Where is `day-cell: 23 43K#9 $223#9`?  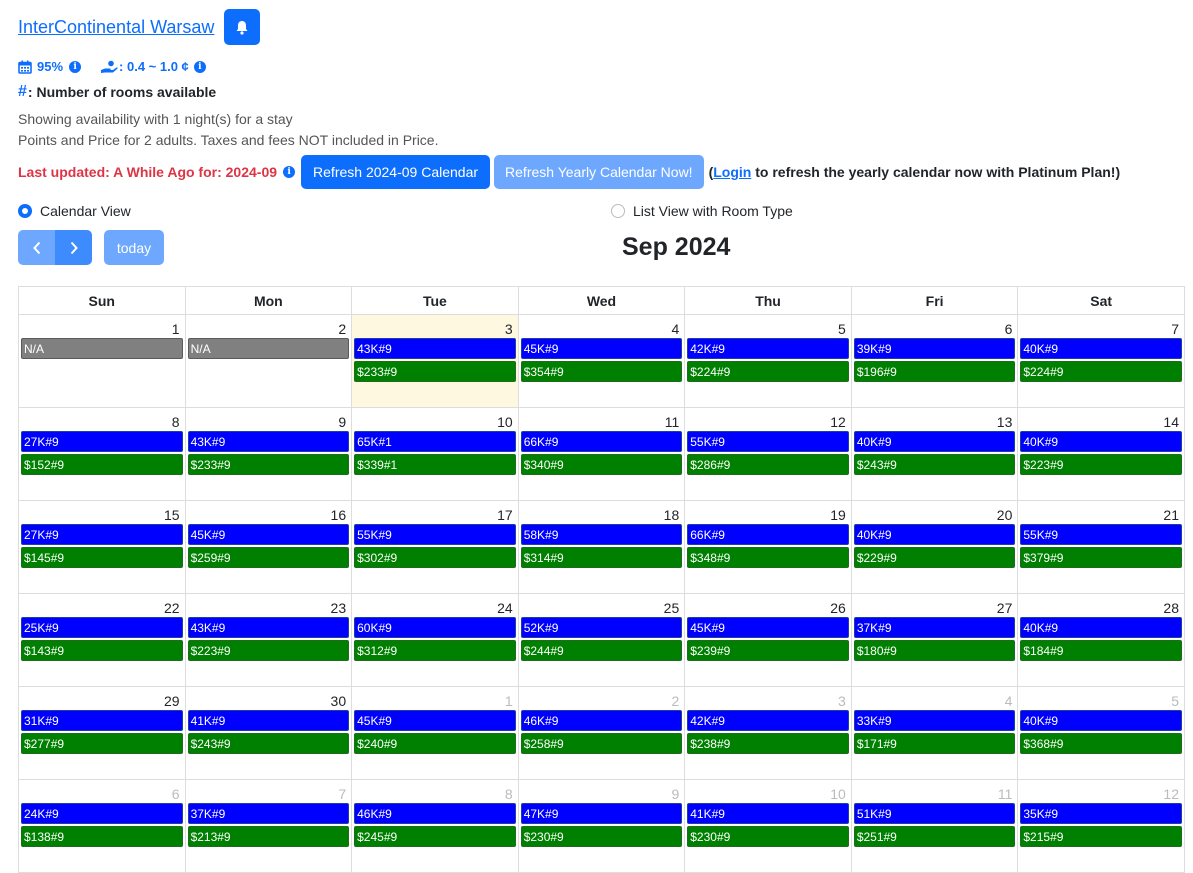 day-cell: 23 43K#9 $223#9 is located at coordinates (268, 640).